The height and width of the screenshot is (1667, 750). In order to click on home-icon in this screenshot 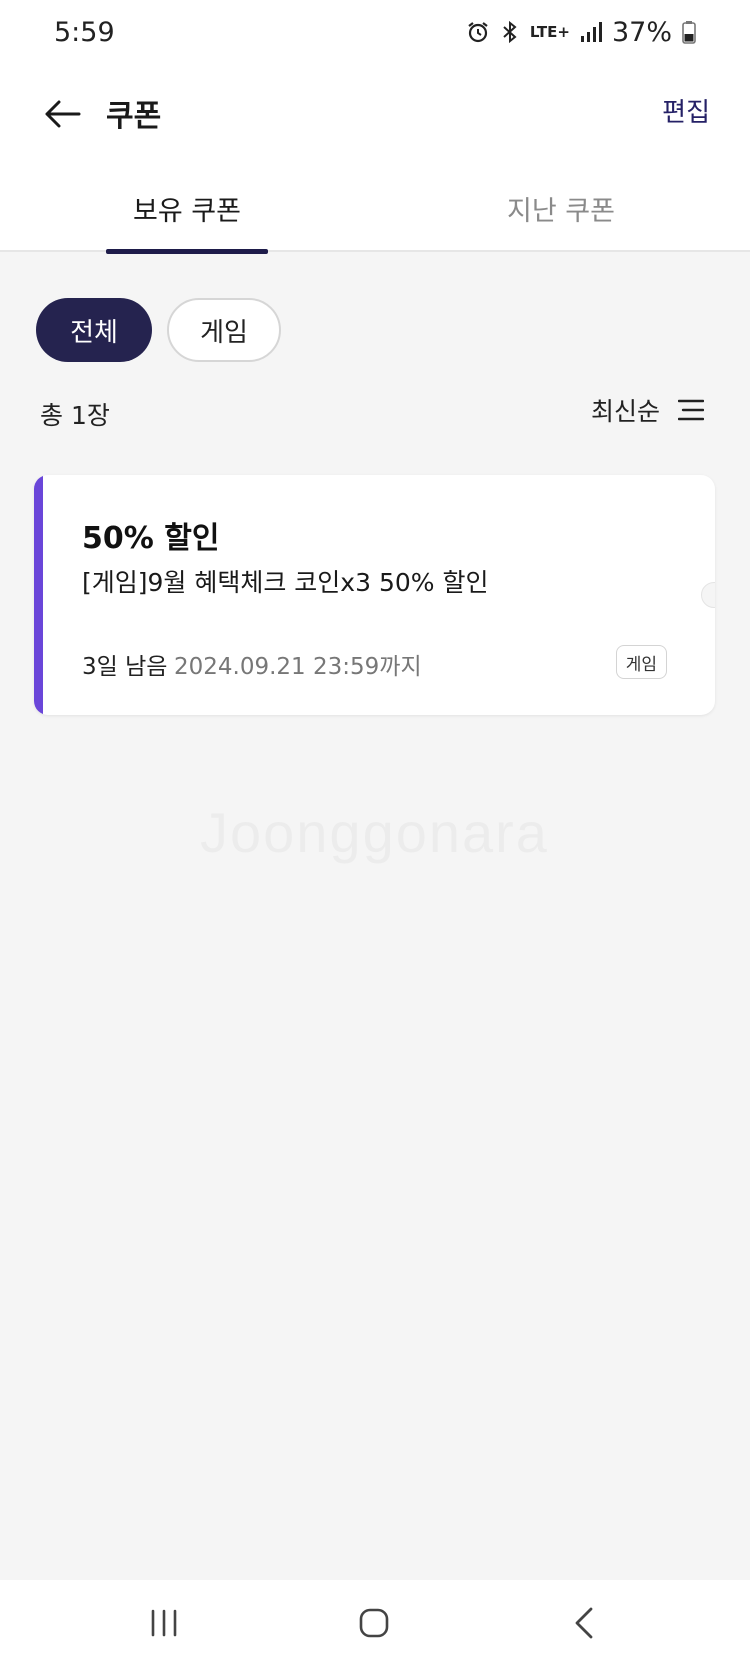, I will do `click(374, 1623)`.